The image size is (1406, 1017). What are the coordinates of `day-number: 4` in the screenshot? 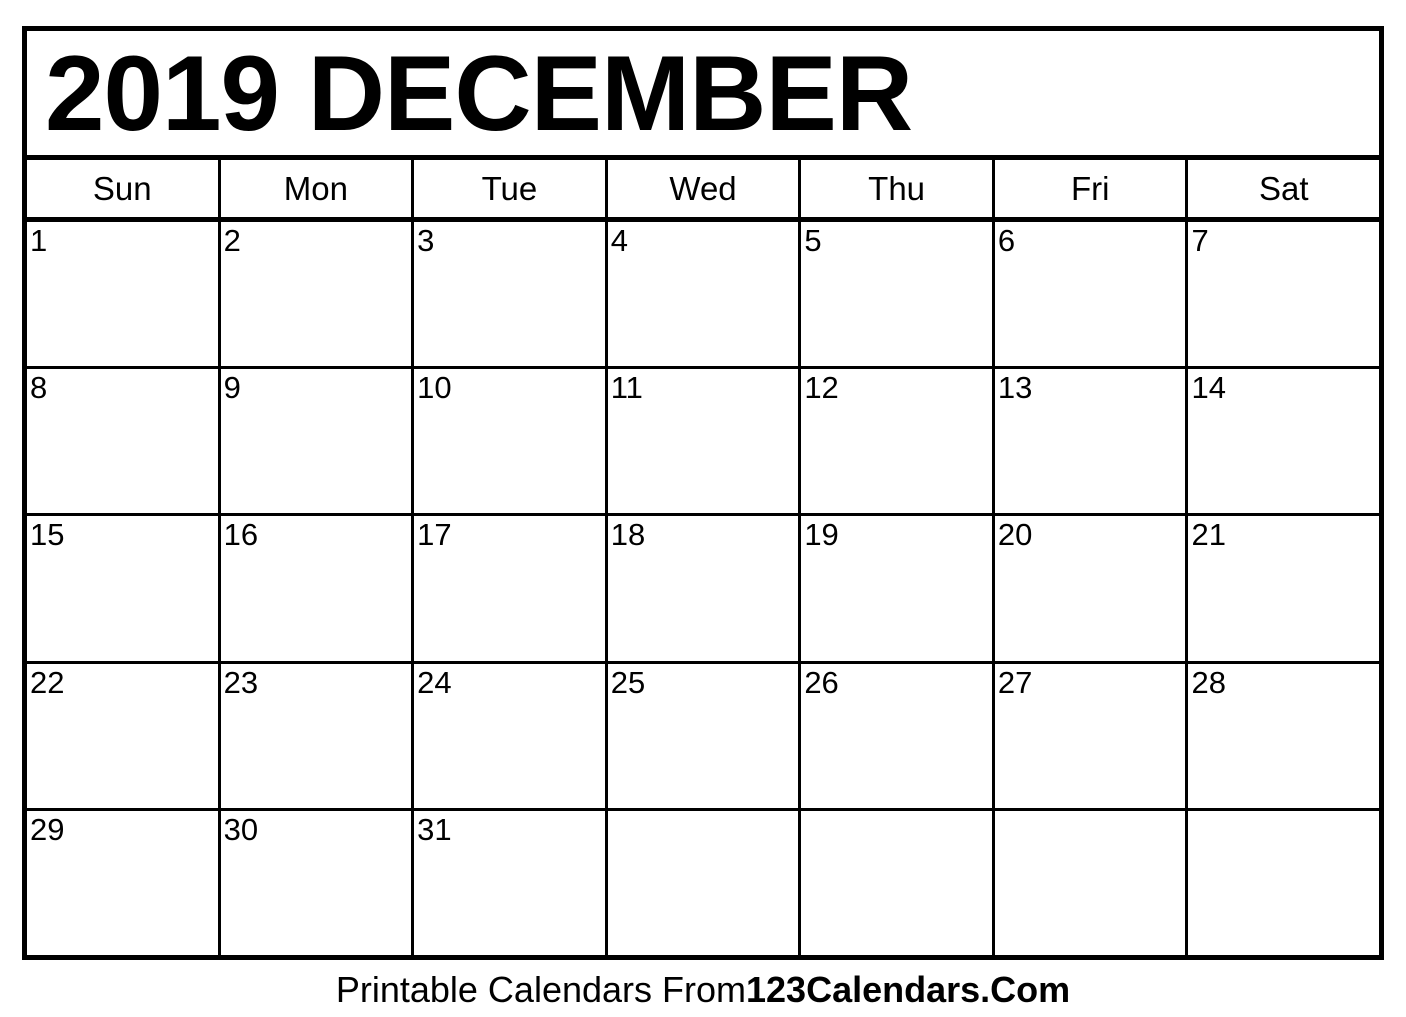 It's located at (619, 240).